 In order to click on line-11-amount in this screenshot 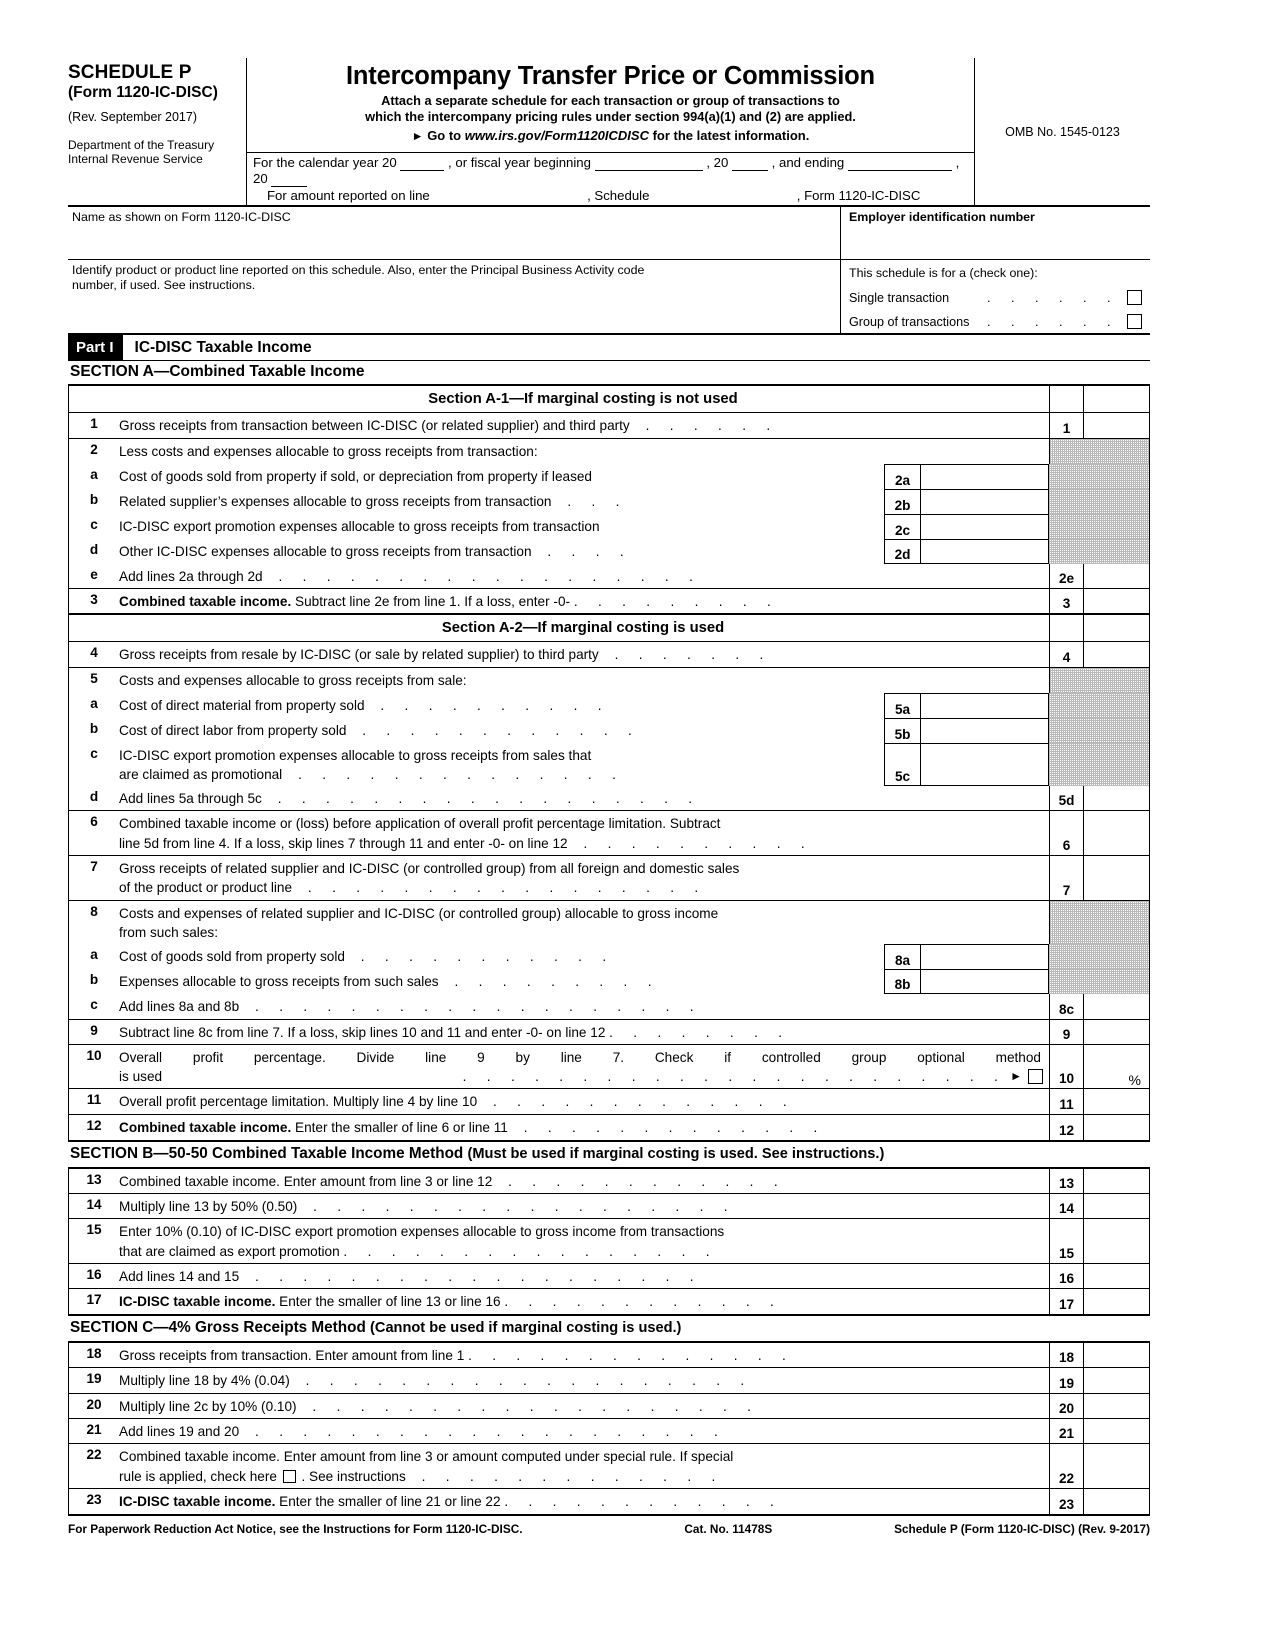, I will do `click(1116, 1101)`.